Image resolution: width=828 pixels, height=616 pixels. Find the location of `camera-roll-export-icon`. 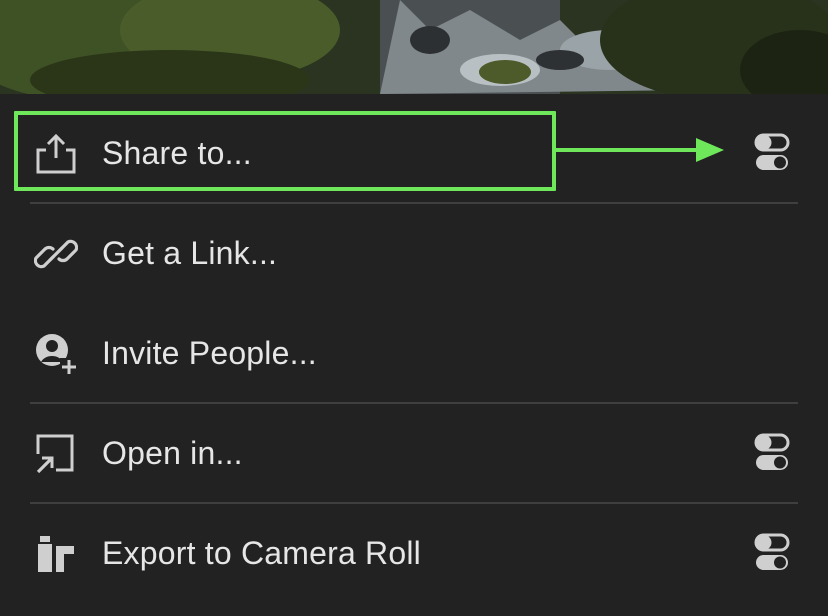

camera-roll-export-icon is located at coordinates (56, 554).